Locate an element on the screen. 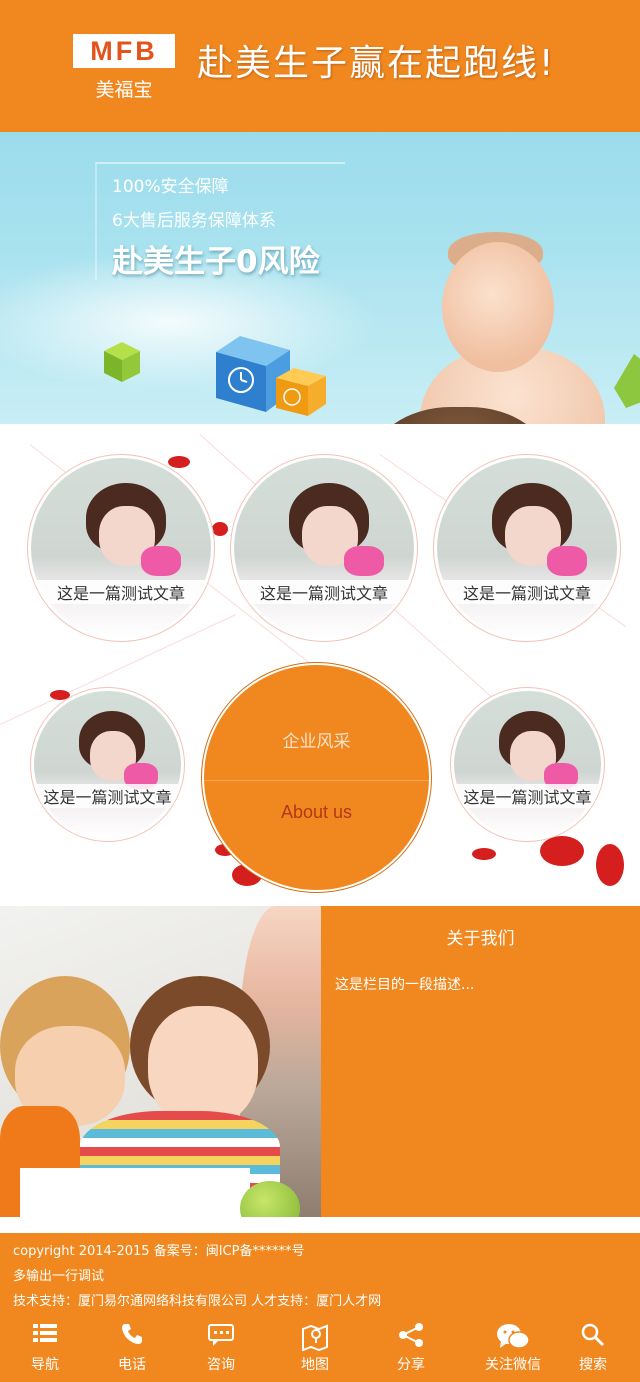 This screenshot has width=640, height=1382. nav-item-search: 搜索 is located at coordinates (593, 1346).